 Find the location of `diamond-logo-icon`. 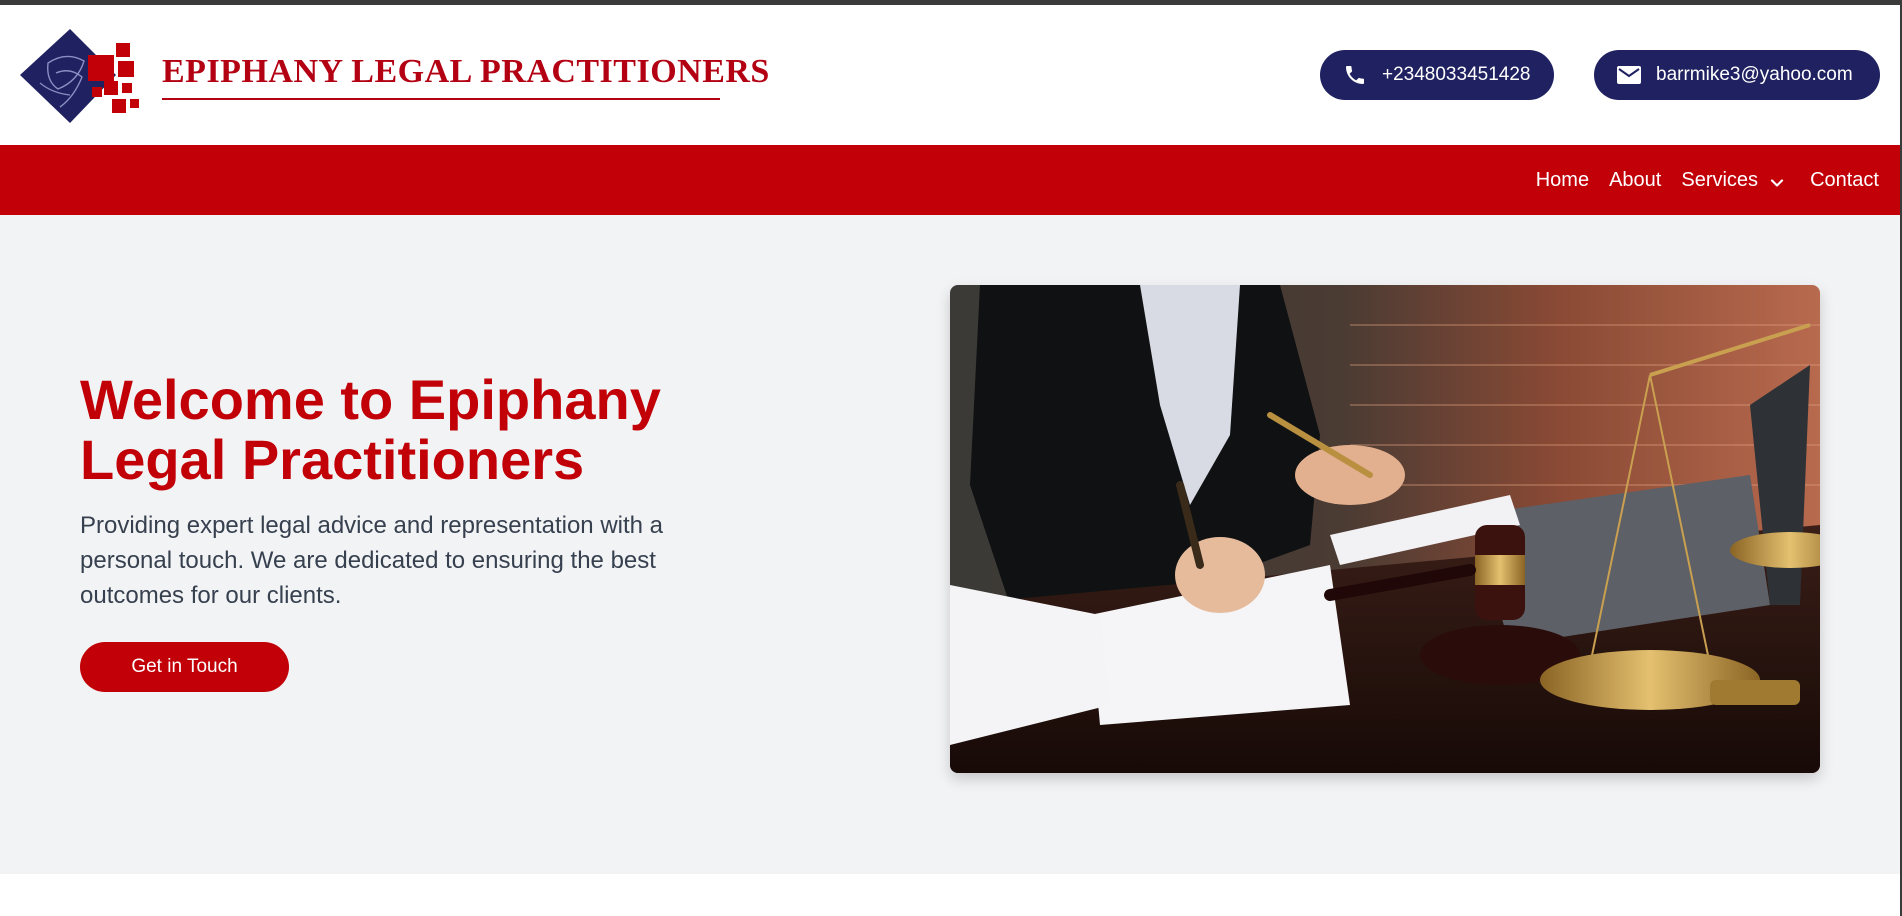

diamond-logo-icon is located at coordinates (80, 78).